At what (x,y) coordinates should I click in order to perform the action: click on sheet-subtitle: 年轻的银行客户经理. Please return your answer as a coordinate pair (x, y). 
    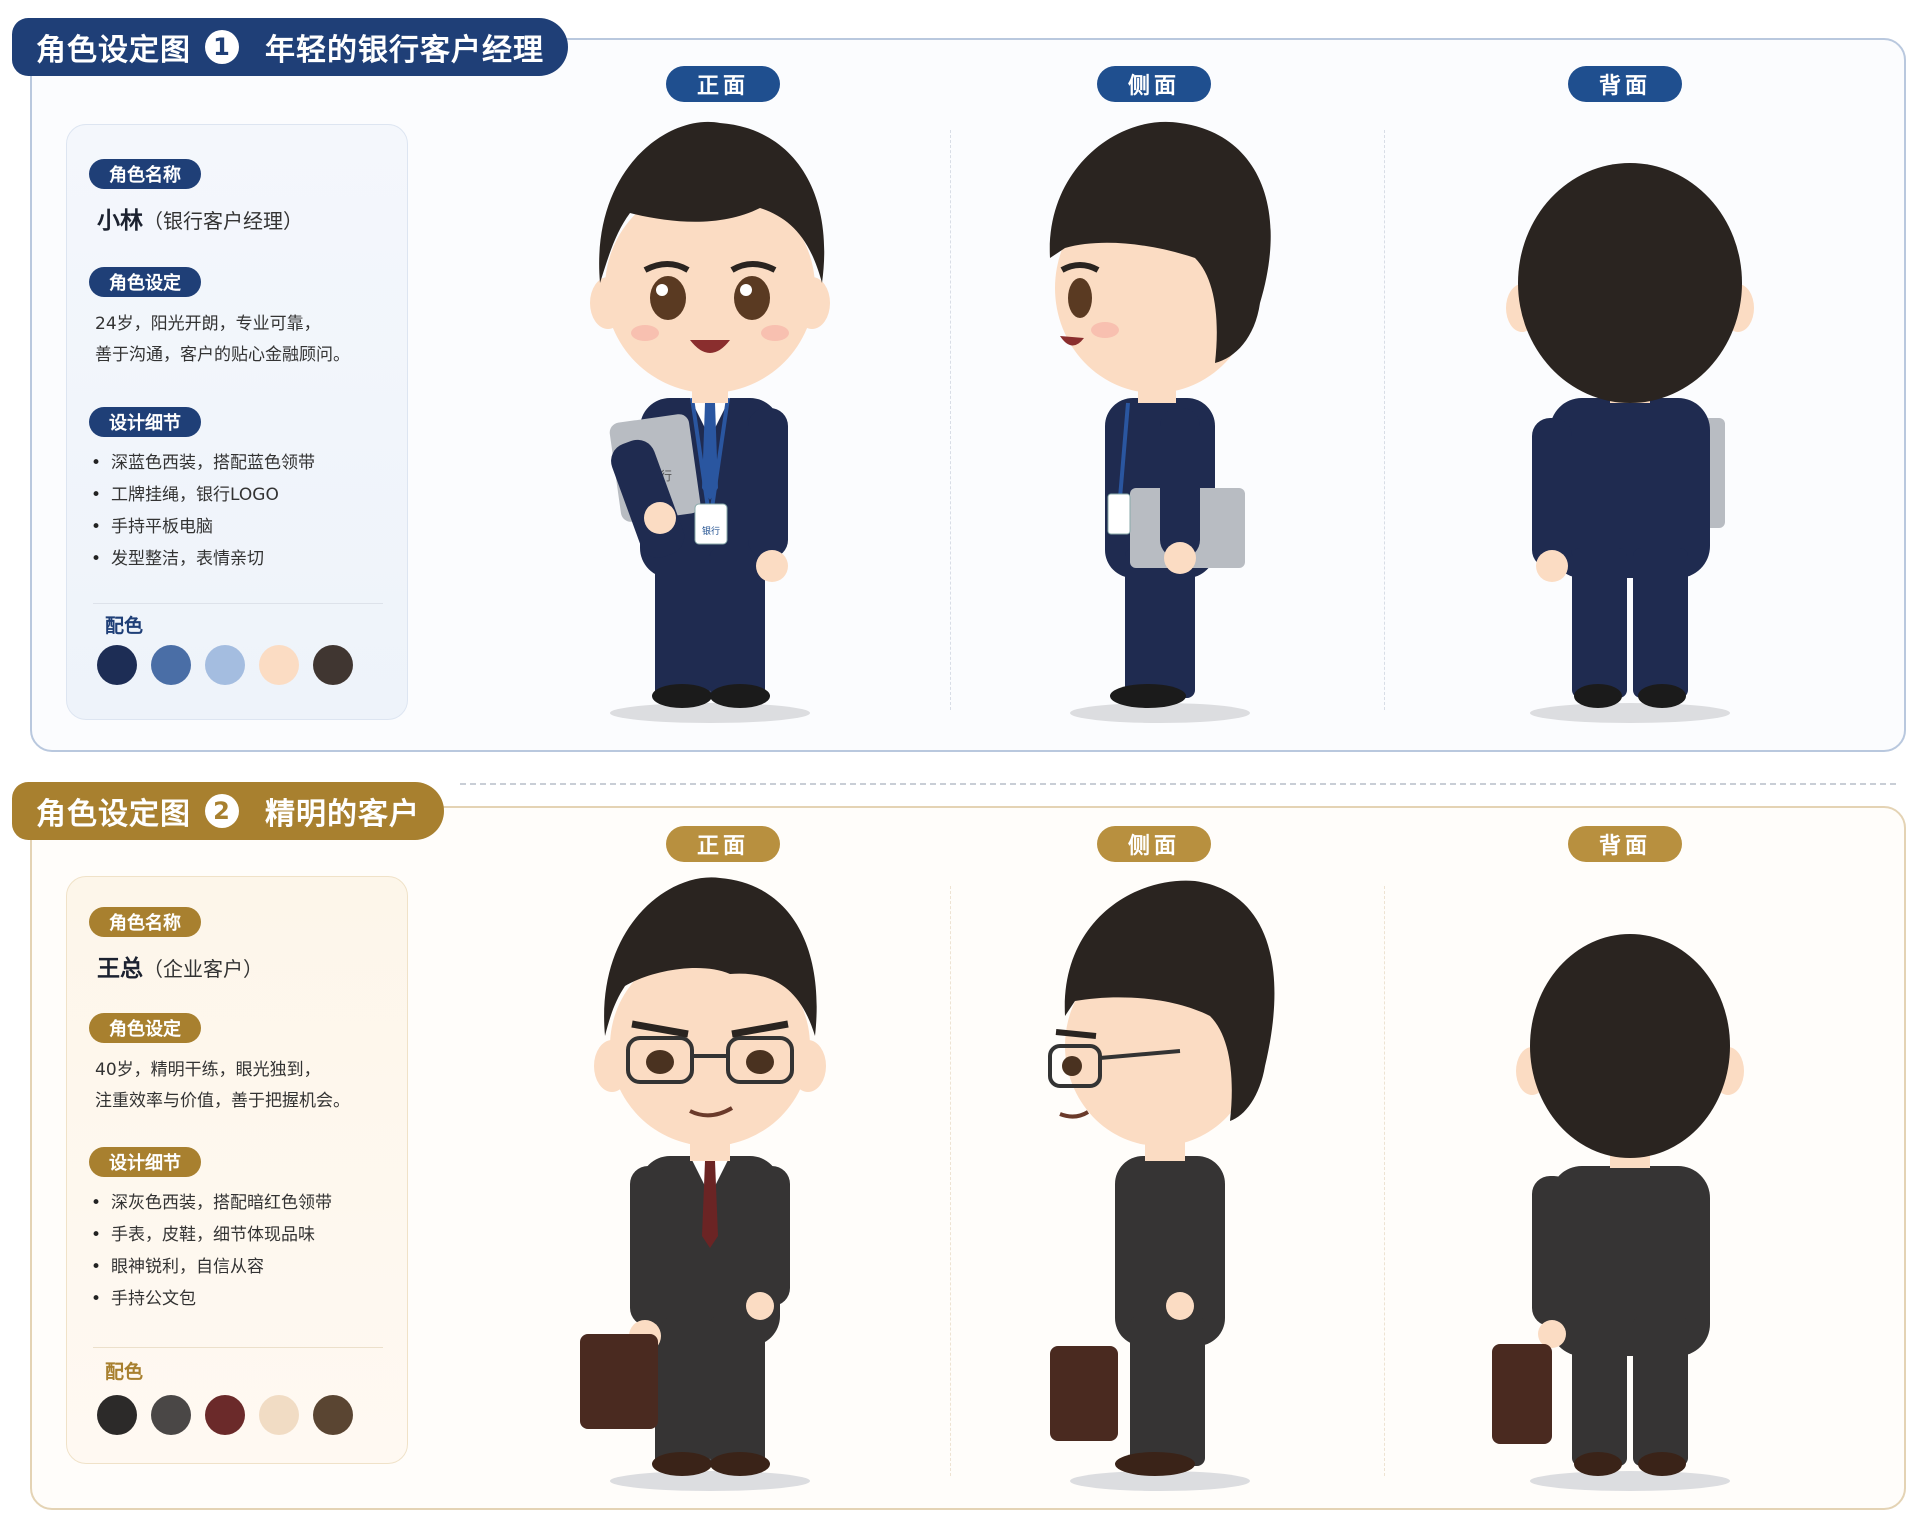
    Looking at the image, I should click on (404, 50).